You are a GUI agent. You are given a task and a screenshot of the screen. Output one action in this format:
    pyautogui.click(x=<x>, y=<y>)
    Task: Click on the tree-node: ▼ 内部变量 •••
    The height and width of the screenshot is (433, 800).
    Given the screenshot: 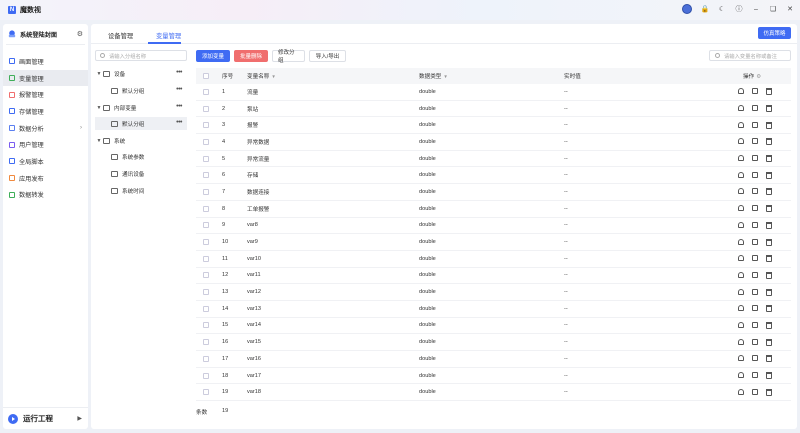 What is the action you would take?
    pyautogui.click(x=141, y=107)
    